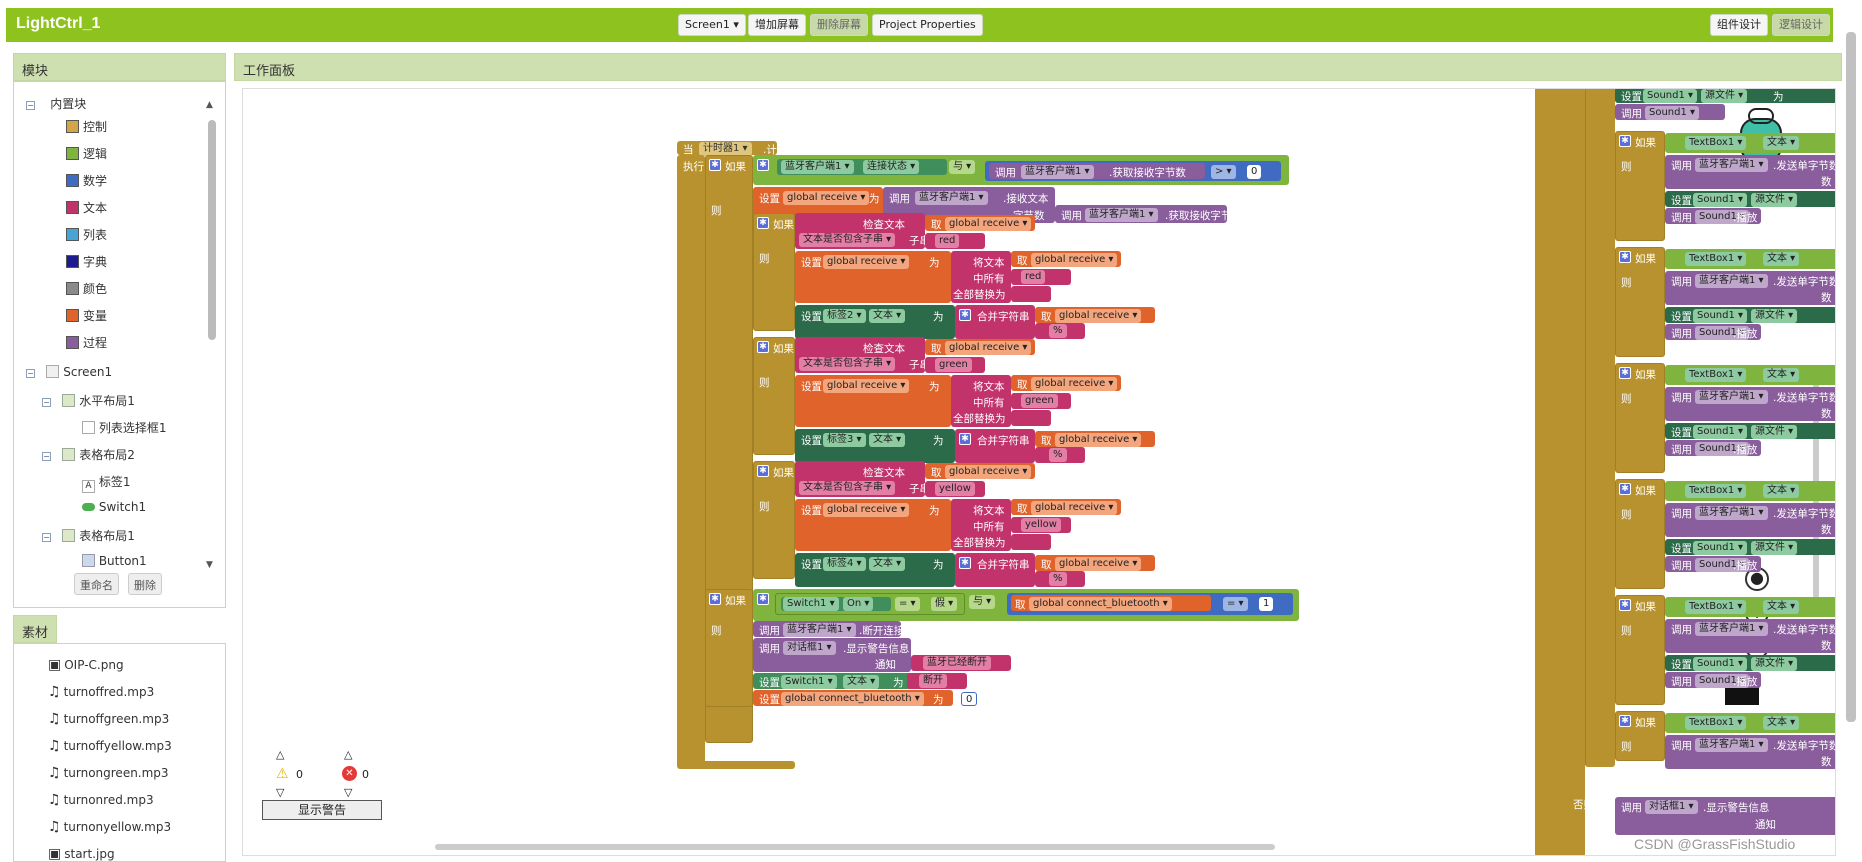  What do you see at coordinates (944, 604) in the screenshot?
I see `false-dropdown: 假 ▾` at bounding box center [944, 604].